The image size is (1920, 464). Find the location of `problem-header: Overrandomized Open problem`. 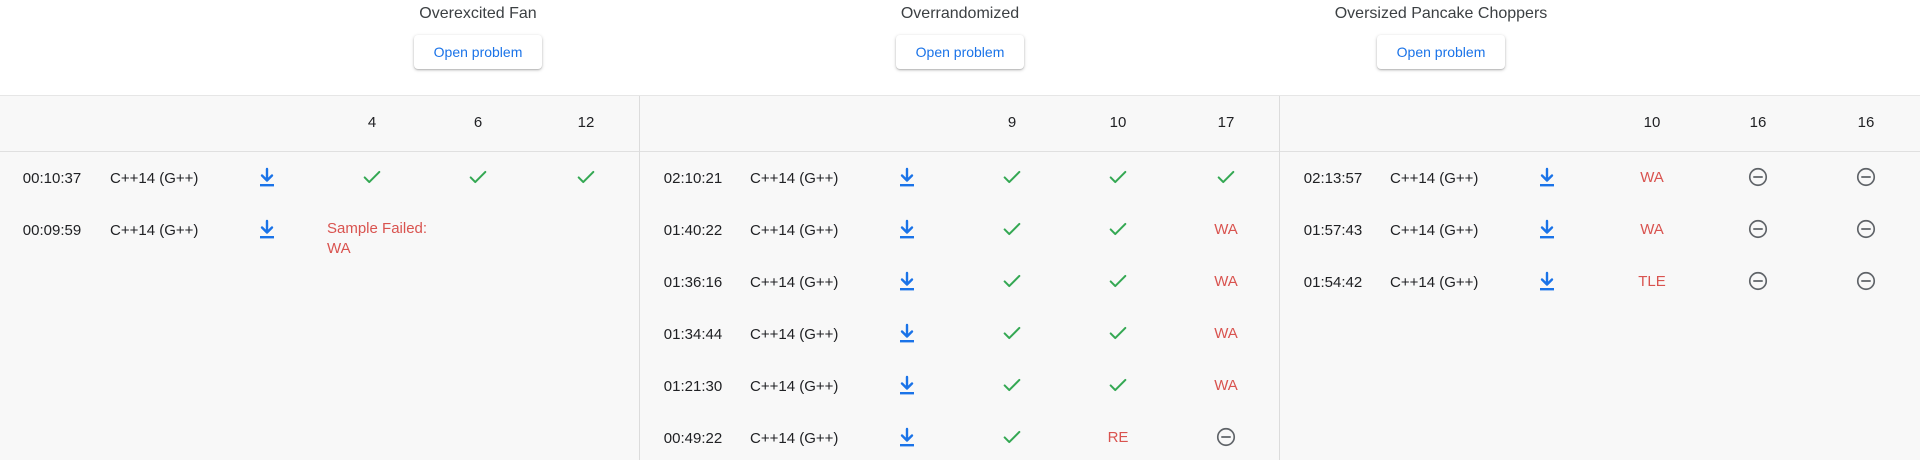

problem-header: Overrandomized Open problem is located at coordinates (960, 47).